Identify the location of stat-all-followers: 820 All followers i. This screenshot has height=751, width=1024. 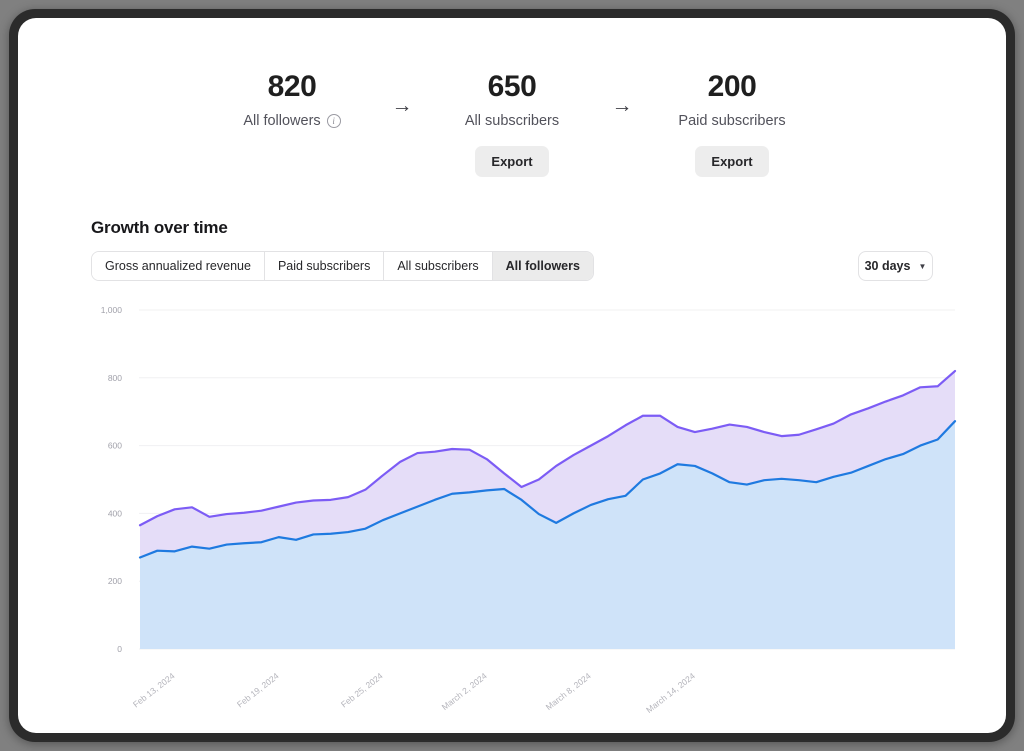
(292, 99).